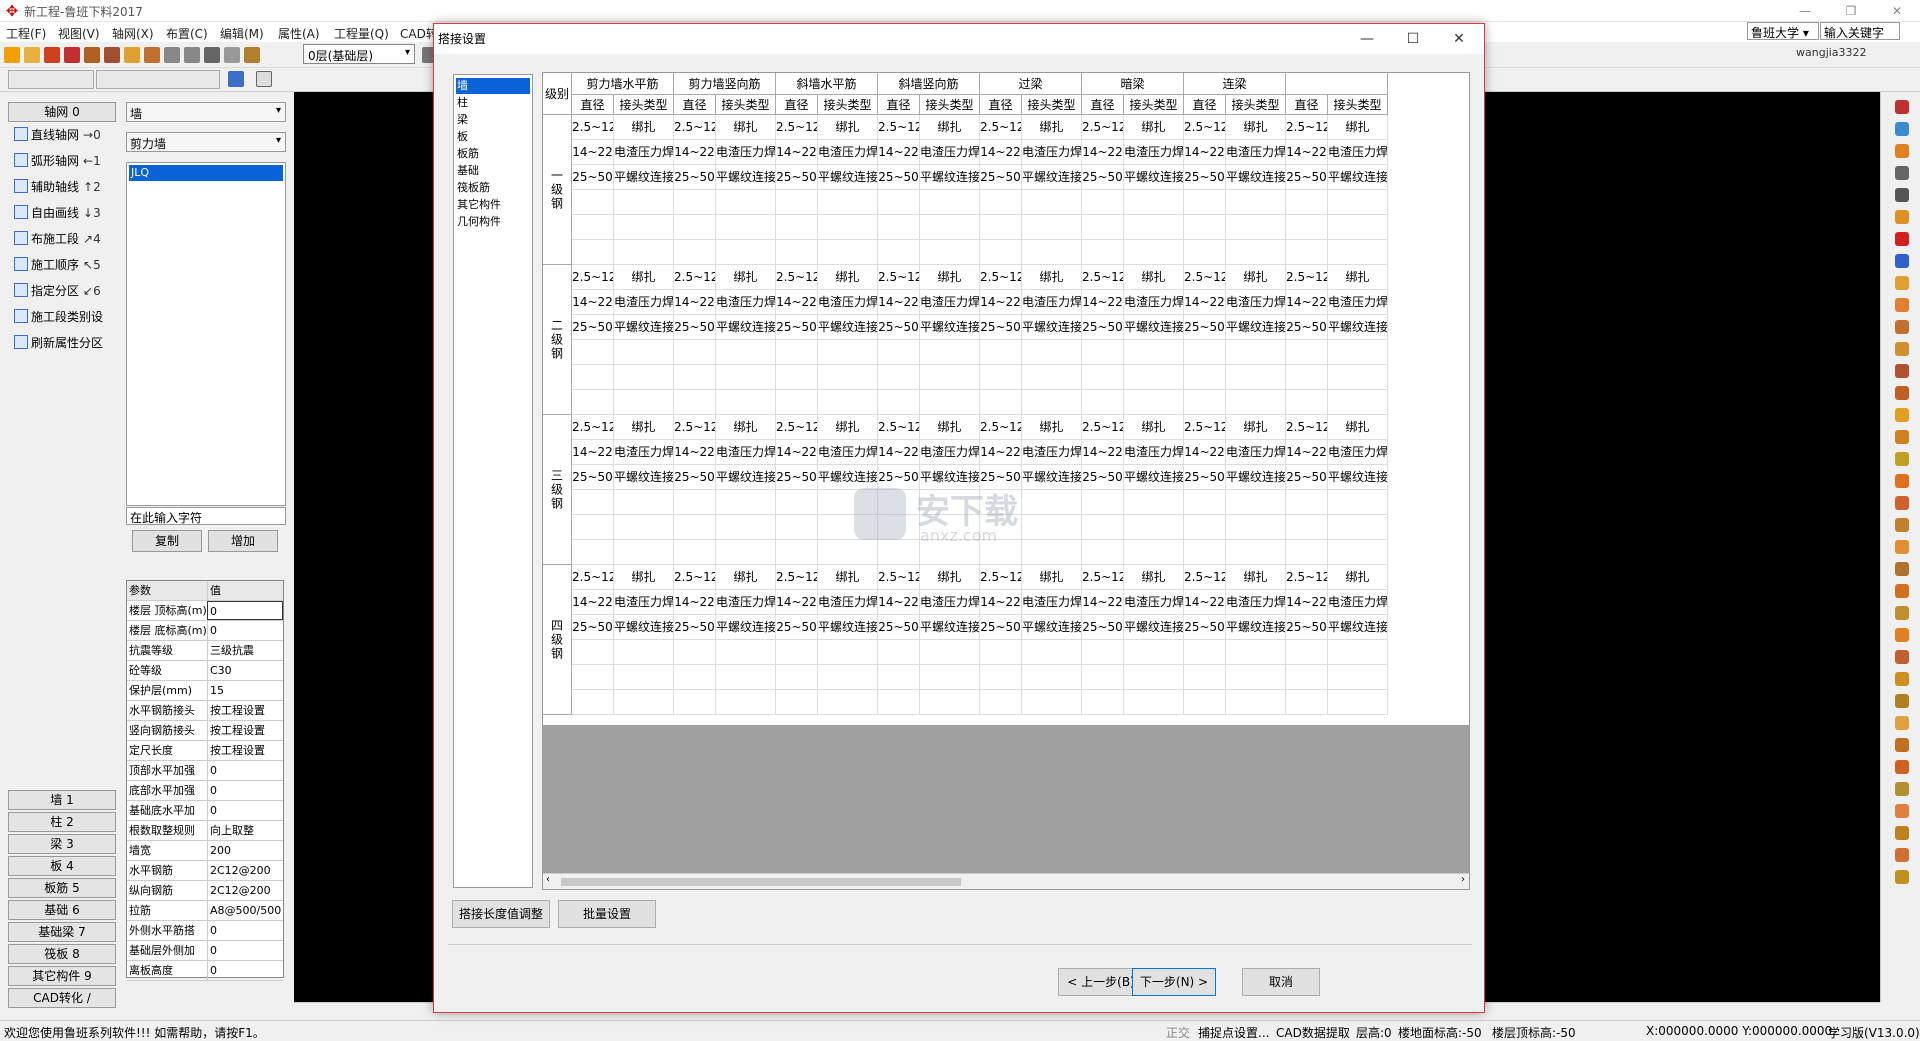  I want to click on nav-item-construction-order: 施工顺序 ↖5, so click(57, 265).